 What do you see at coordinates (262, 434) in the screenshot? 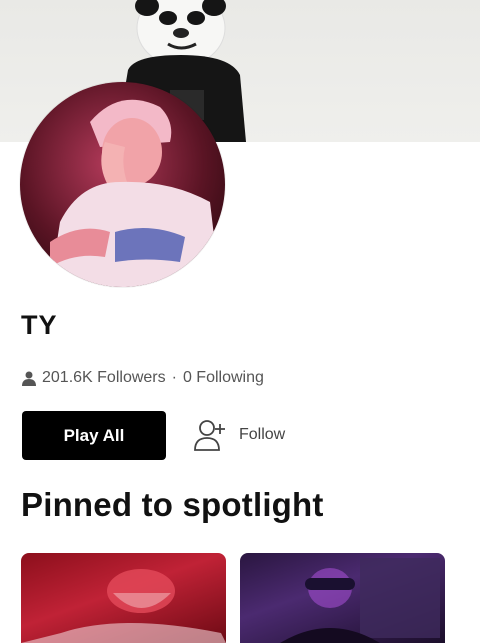
I see `follow-label: Follow` at bounding box center [262, 434].